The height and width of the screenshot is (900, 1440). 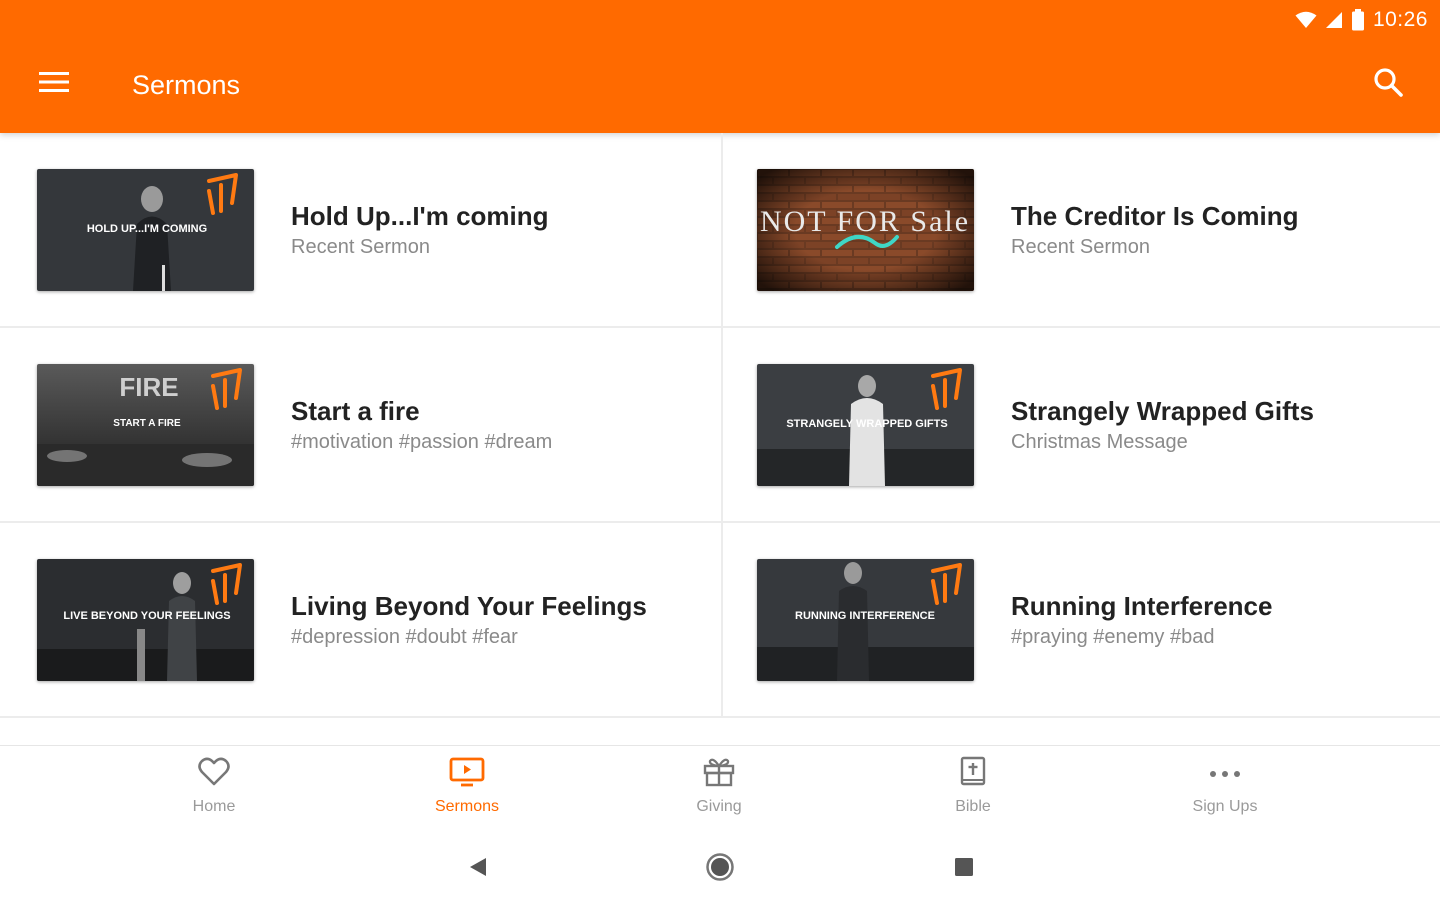 What do you see at coordinates (1400, 19) in the screenshot?
I see `status-time: 10:26` at bounding box center [1400, 19].